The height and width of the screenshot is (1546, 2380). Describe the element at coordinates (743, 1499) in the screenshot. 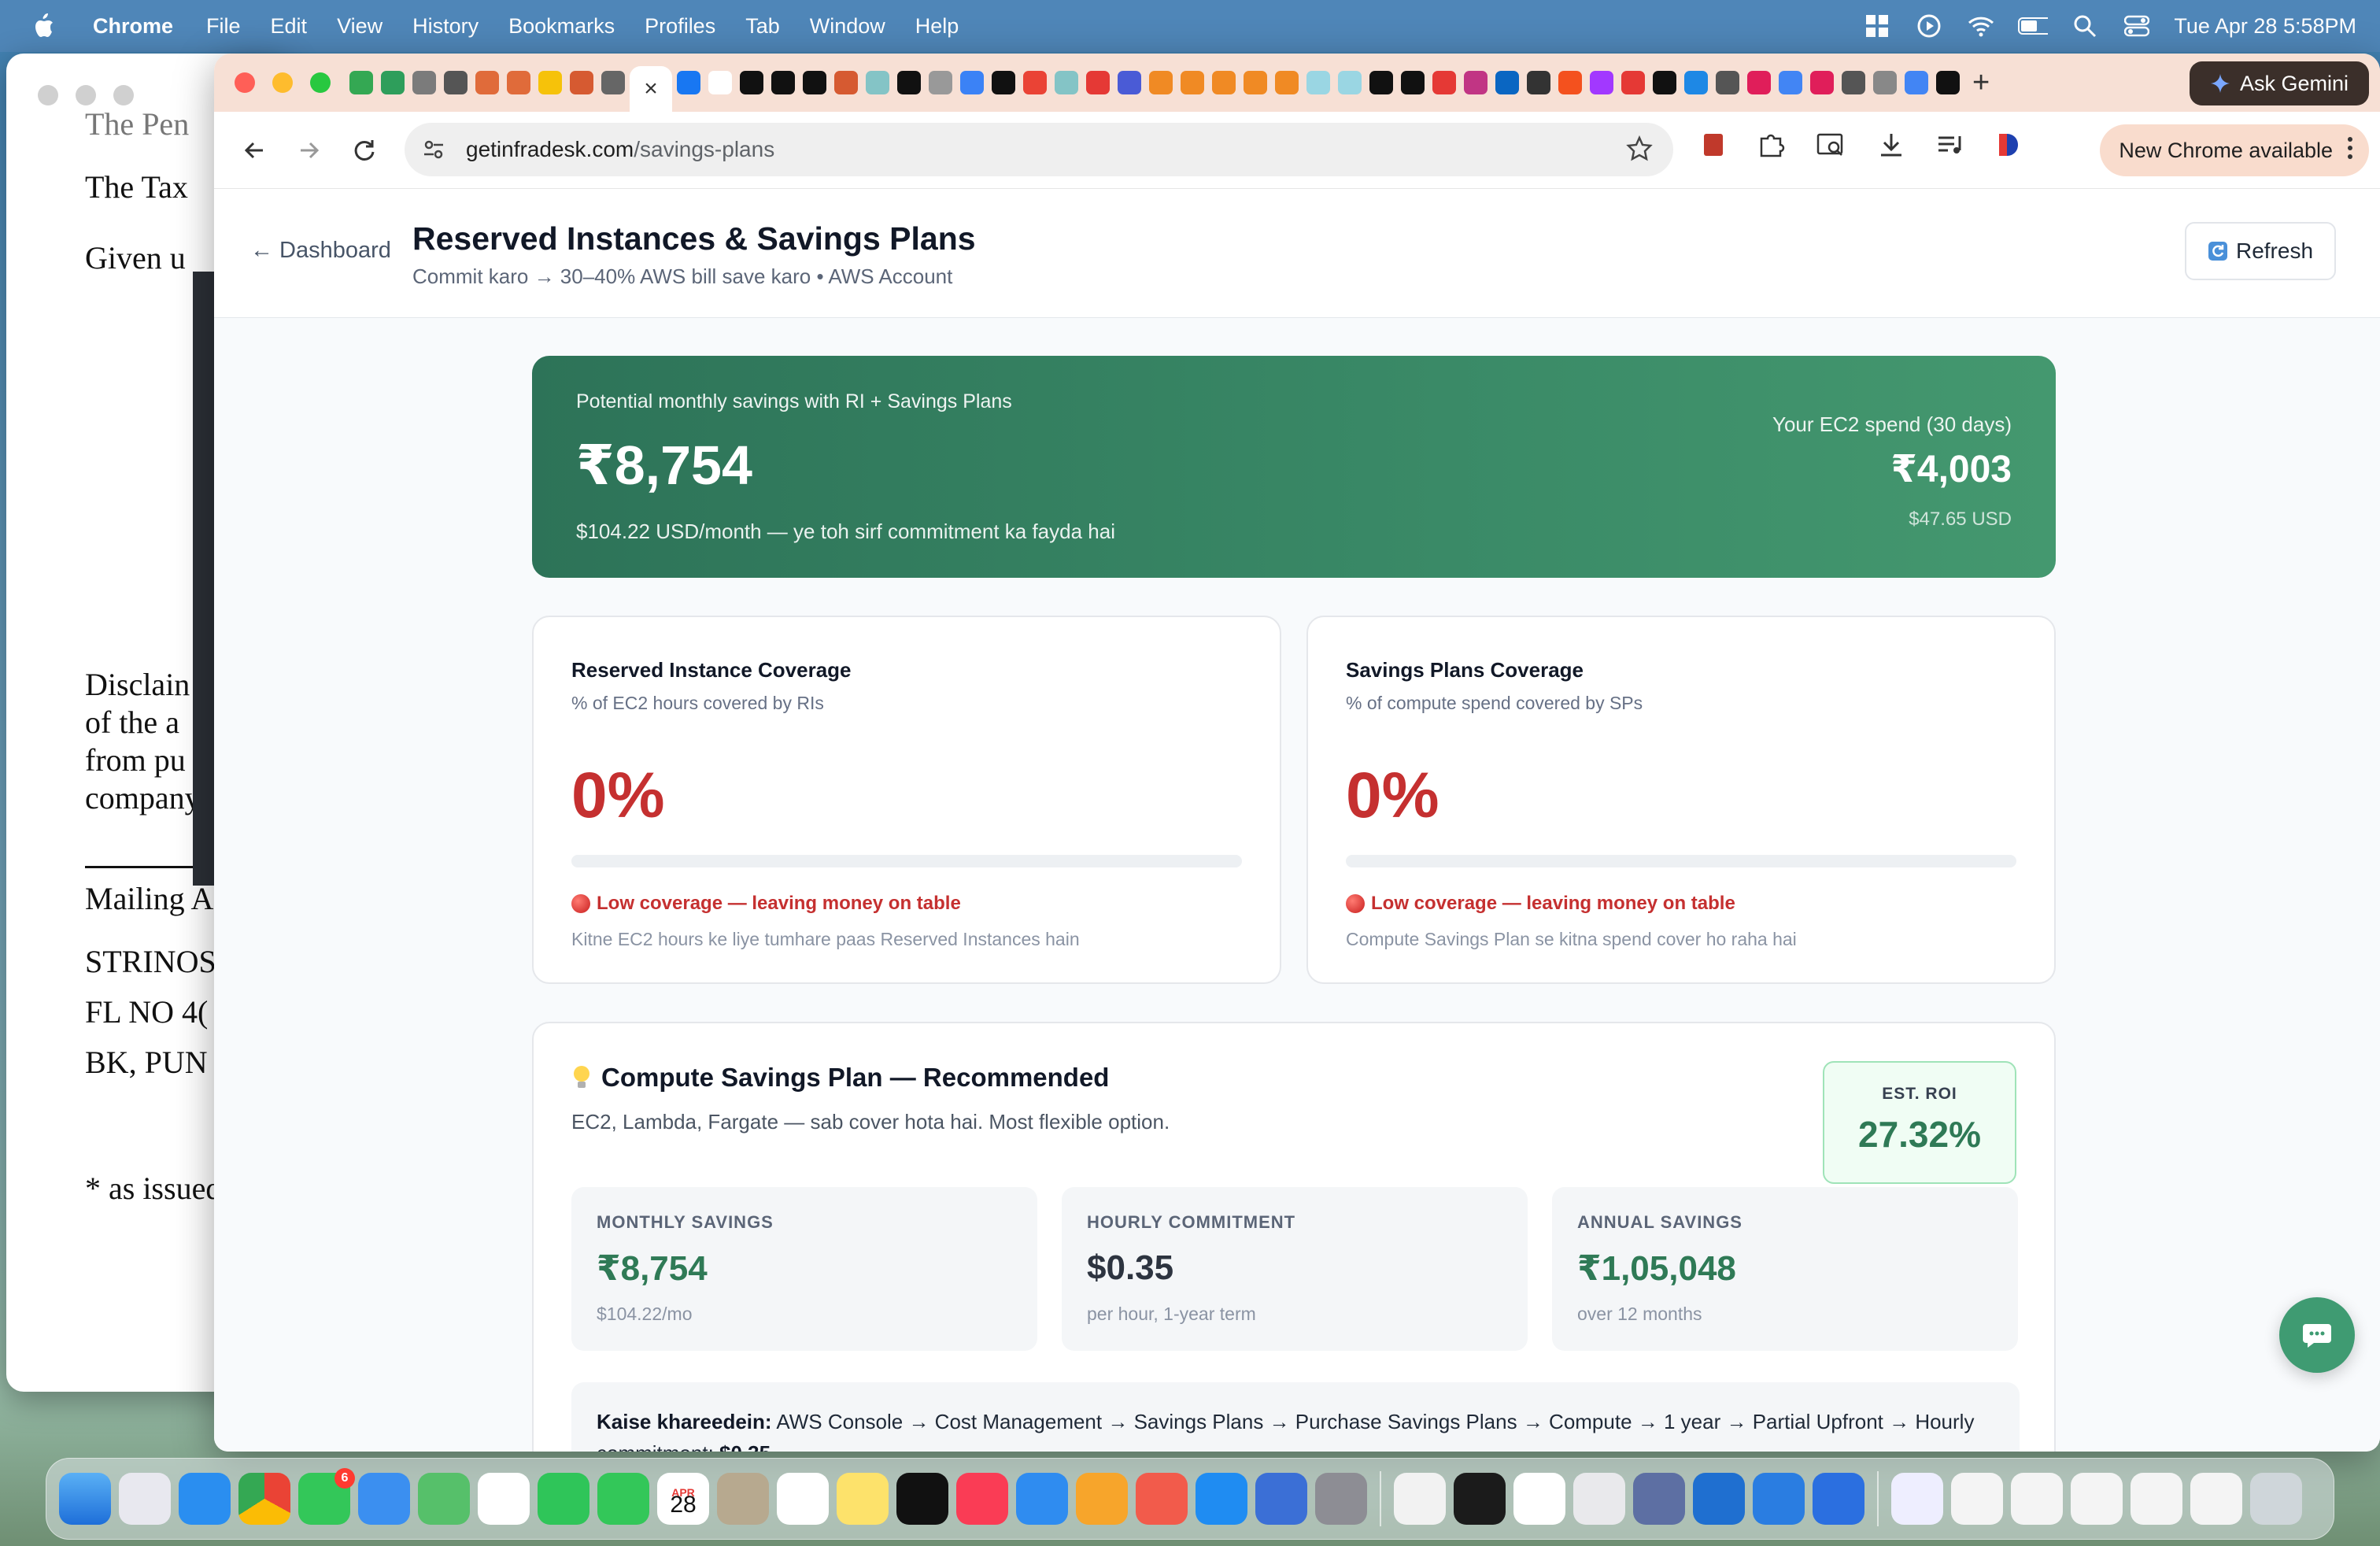

I see `contacts-icon` at that location.